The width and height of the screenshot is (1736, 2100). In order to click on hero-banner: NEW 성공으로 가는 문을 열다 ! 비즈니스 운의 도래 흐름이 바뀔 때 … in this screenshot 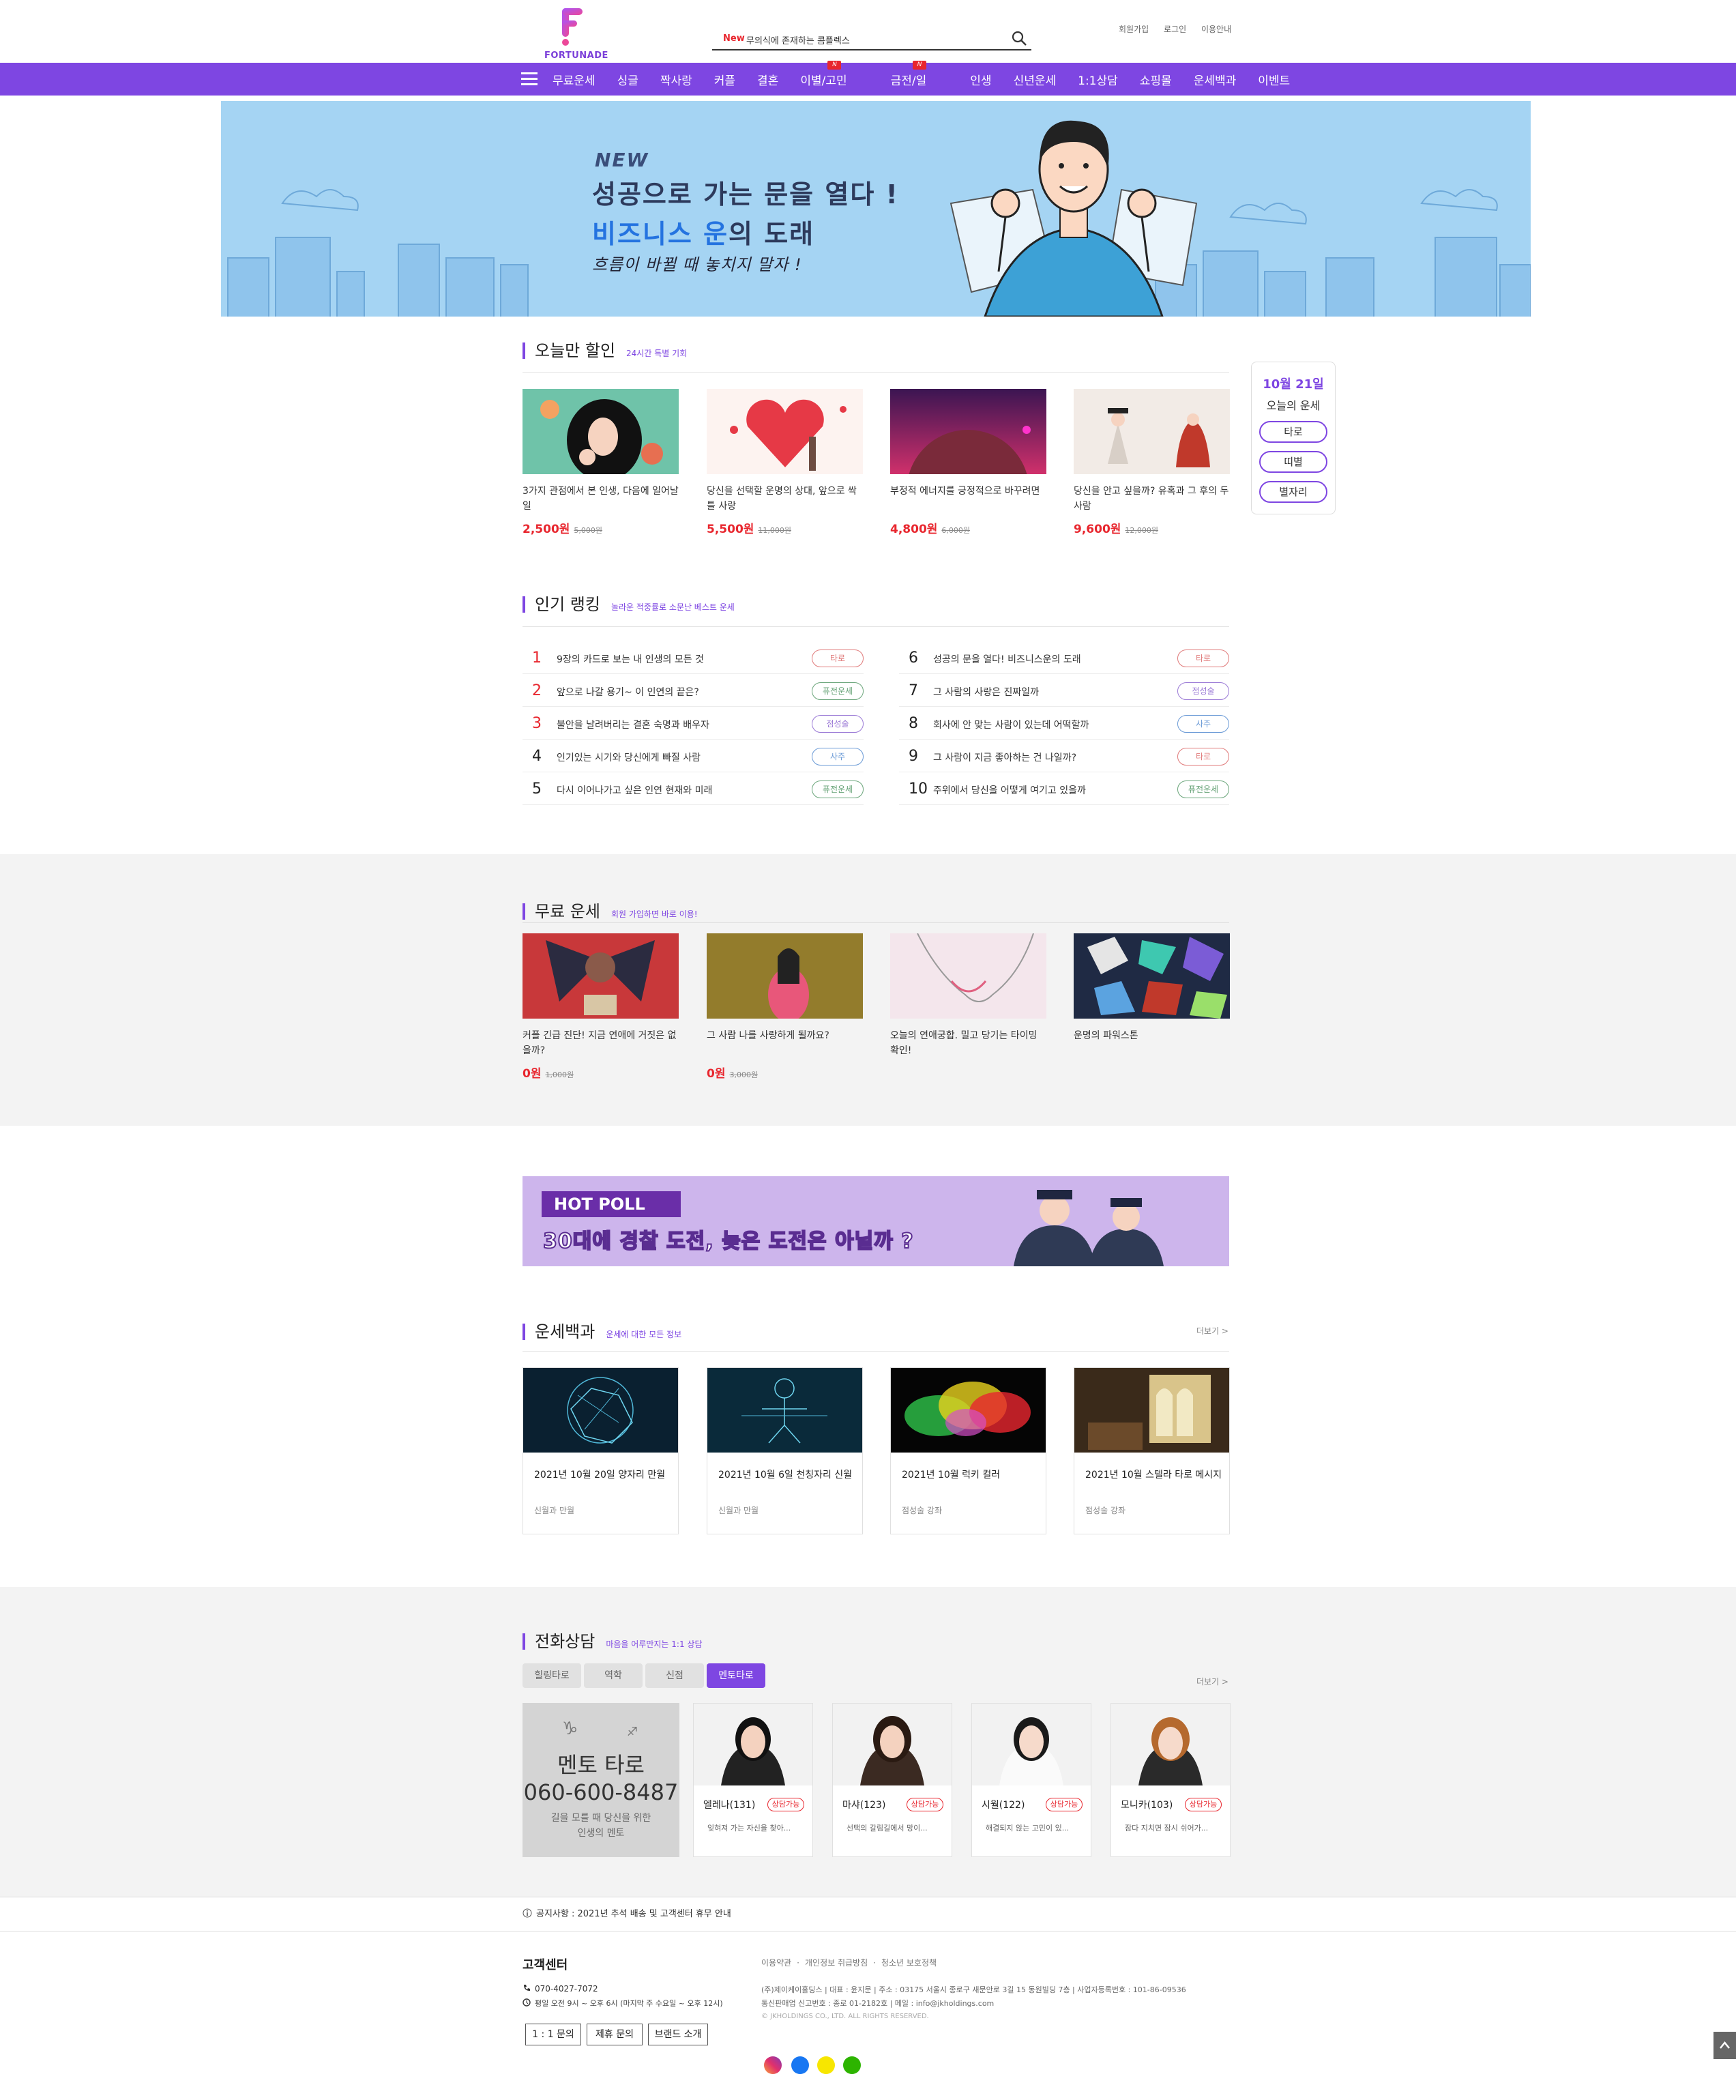, I will do `click(876, 209)`.